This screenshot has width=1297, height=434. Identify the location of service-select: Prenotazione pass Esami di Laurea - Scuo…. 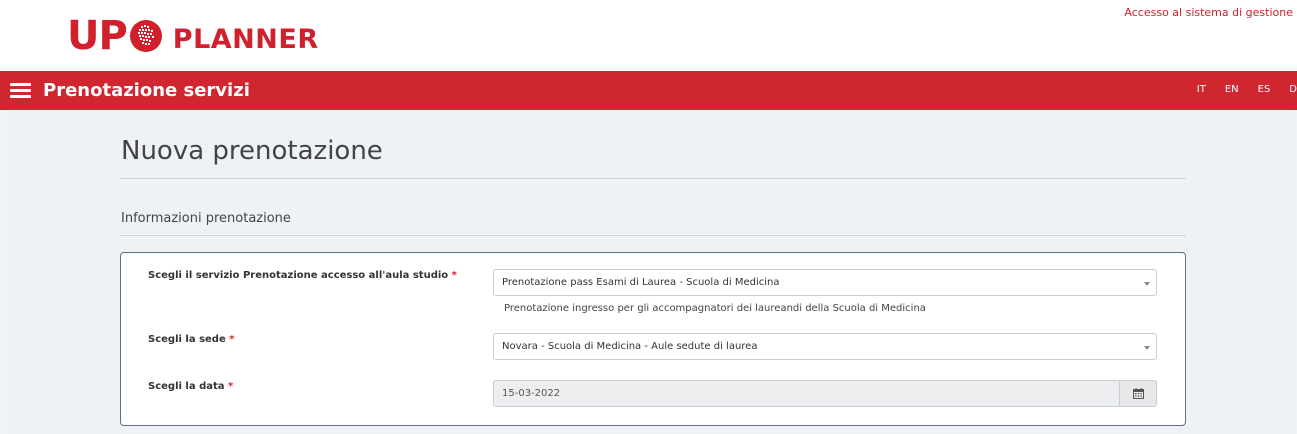
(825, 282).